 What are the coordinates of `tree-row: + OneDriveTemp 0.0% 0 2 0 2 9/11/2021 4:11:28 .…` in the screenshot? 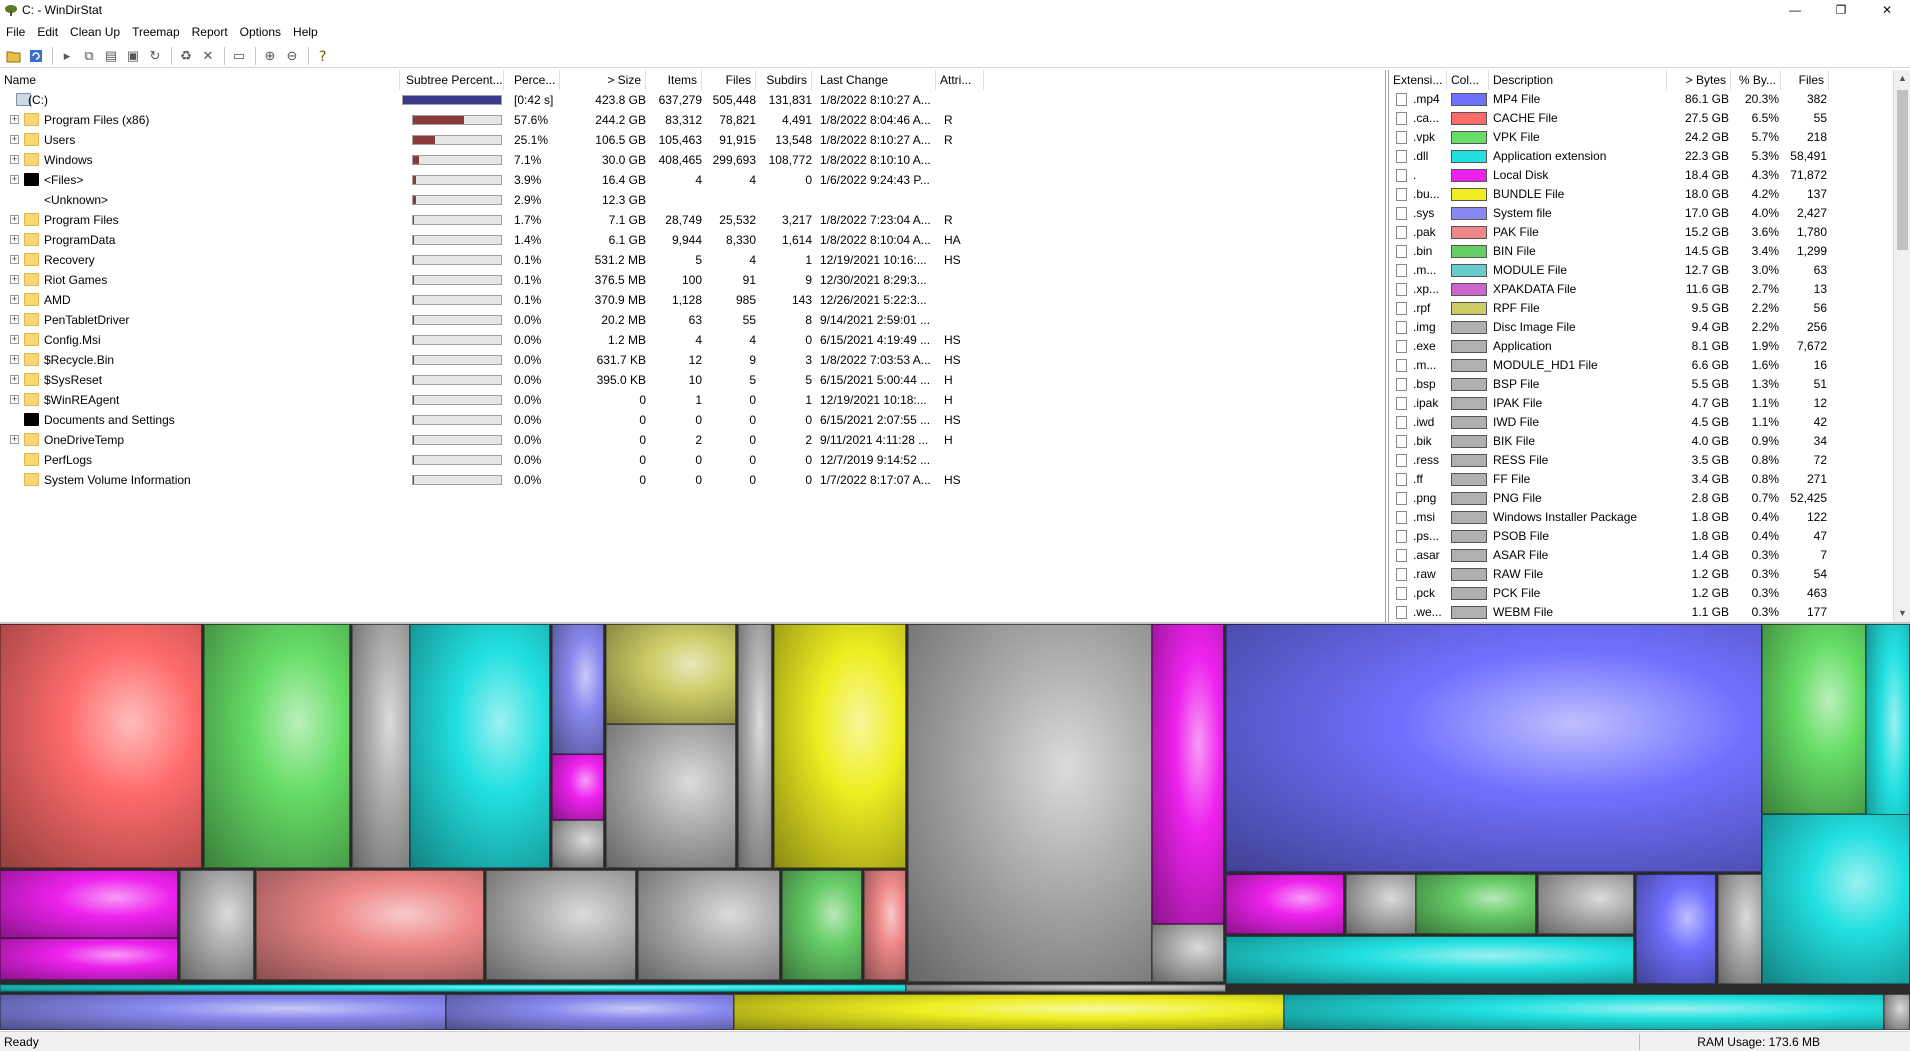 It's located at (692, 440).